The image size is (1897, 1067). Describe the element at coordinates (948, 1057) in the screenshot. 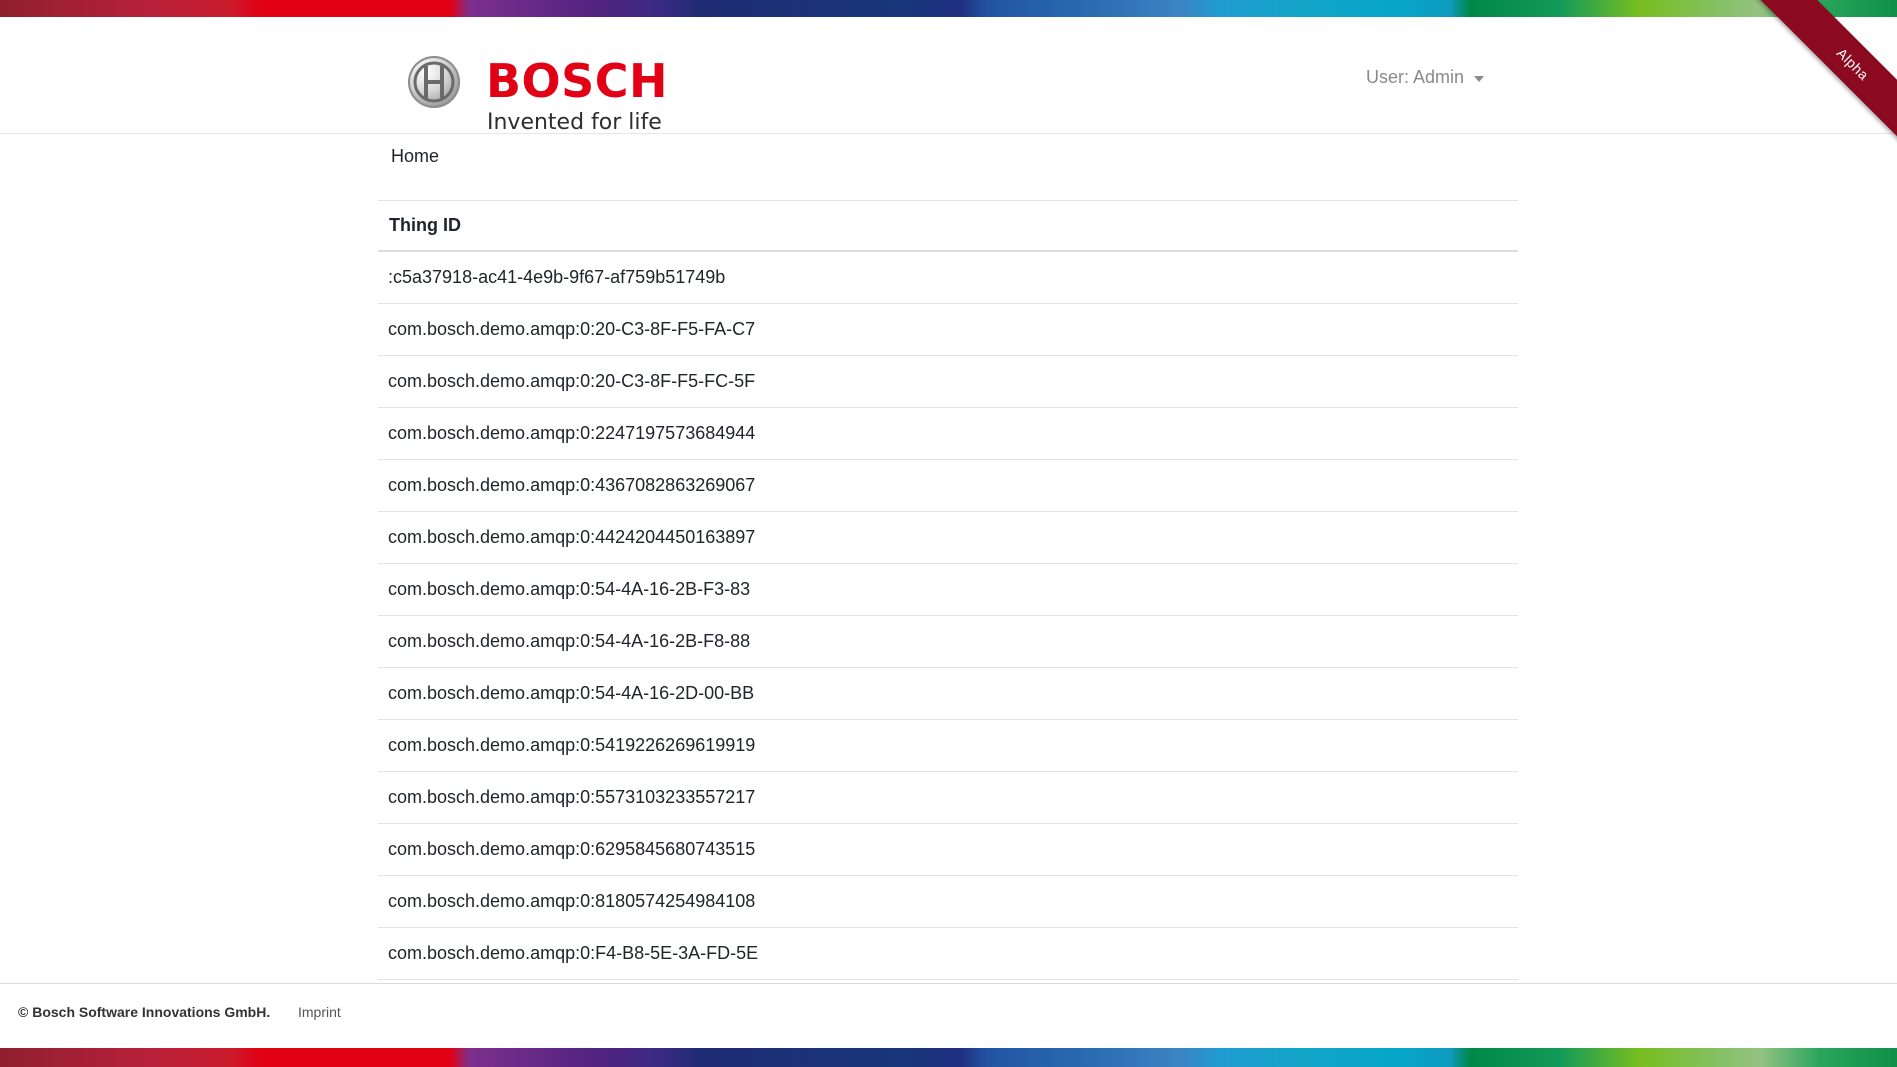

I see `bottom-supergraphic-bar` at that location.